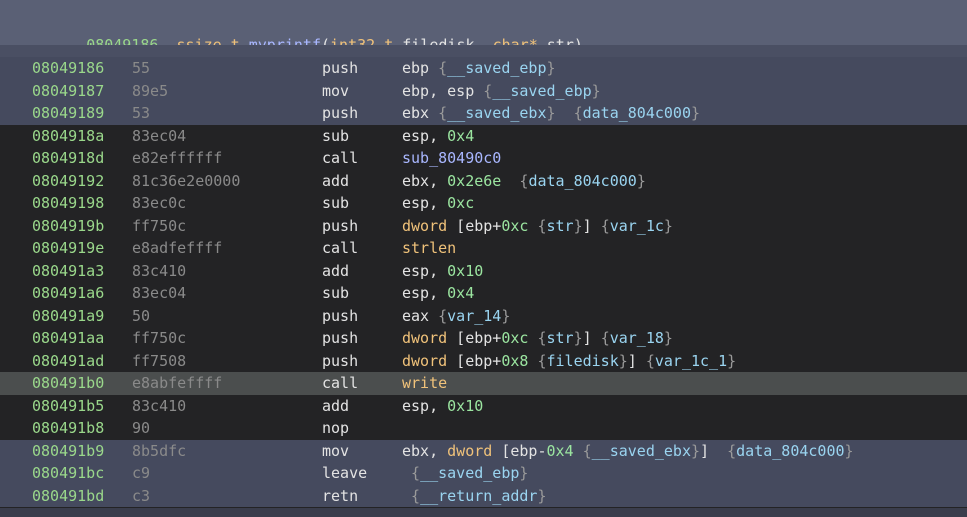  What do you see at coordinates (68, 451) in the screenshot?
I see `instruction-address: 080491b9` at bounding box center [68, 451].